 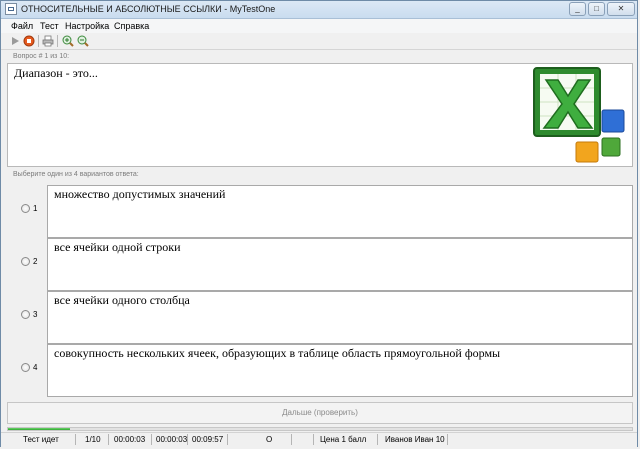 I want to click on close-button: ✕, so click(x=621, y=9).